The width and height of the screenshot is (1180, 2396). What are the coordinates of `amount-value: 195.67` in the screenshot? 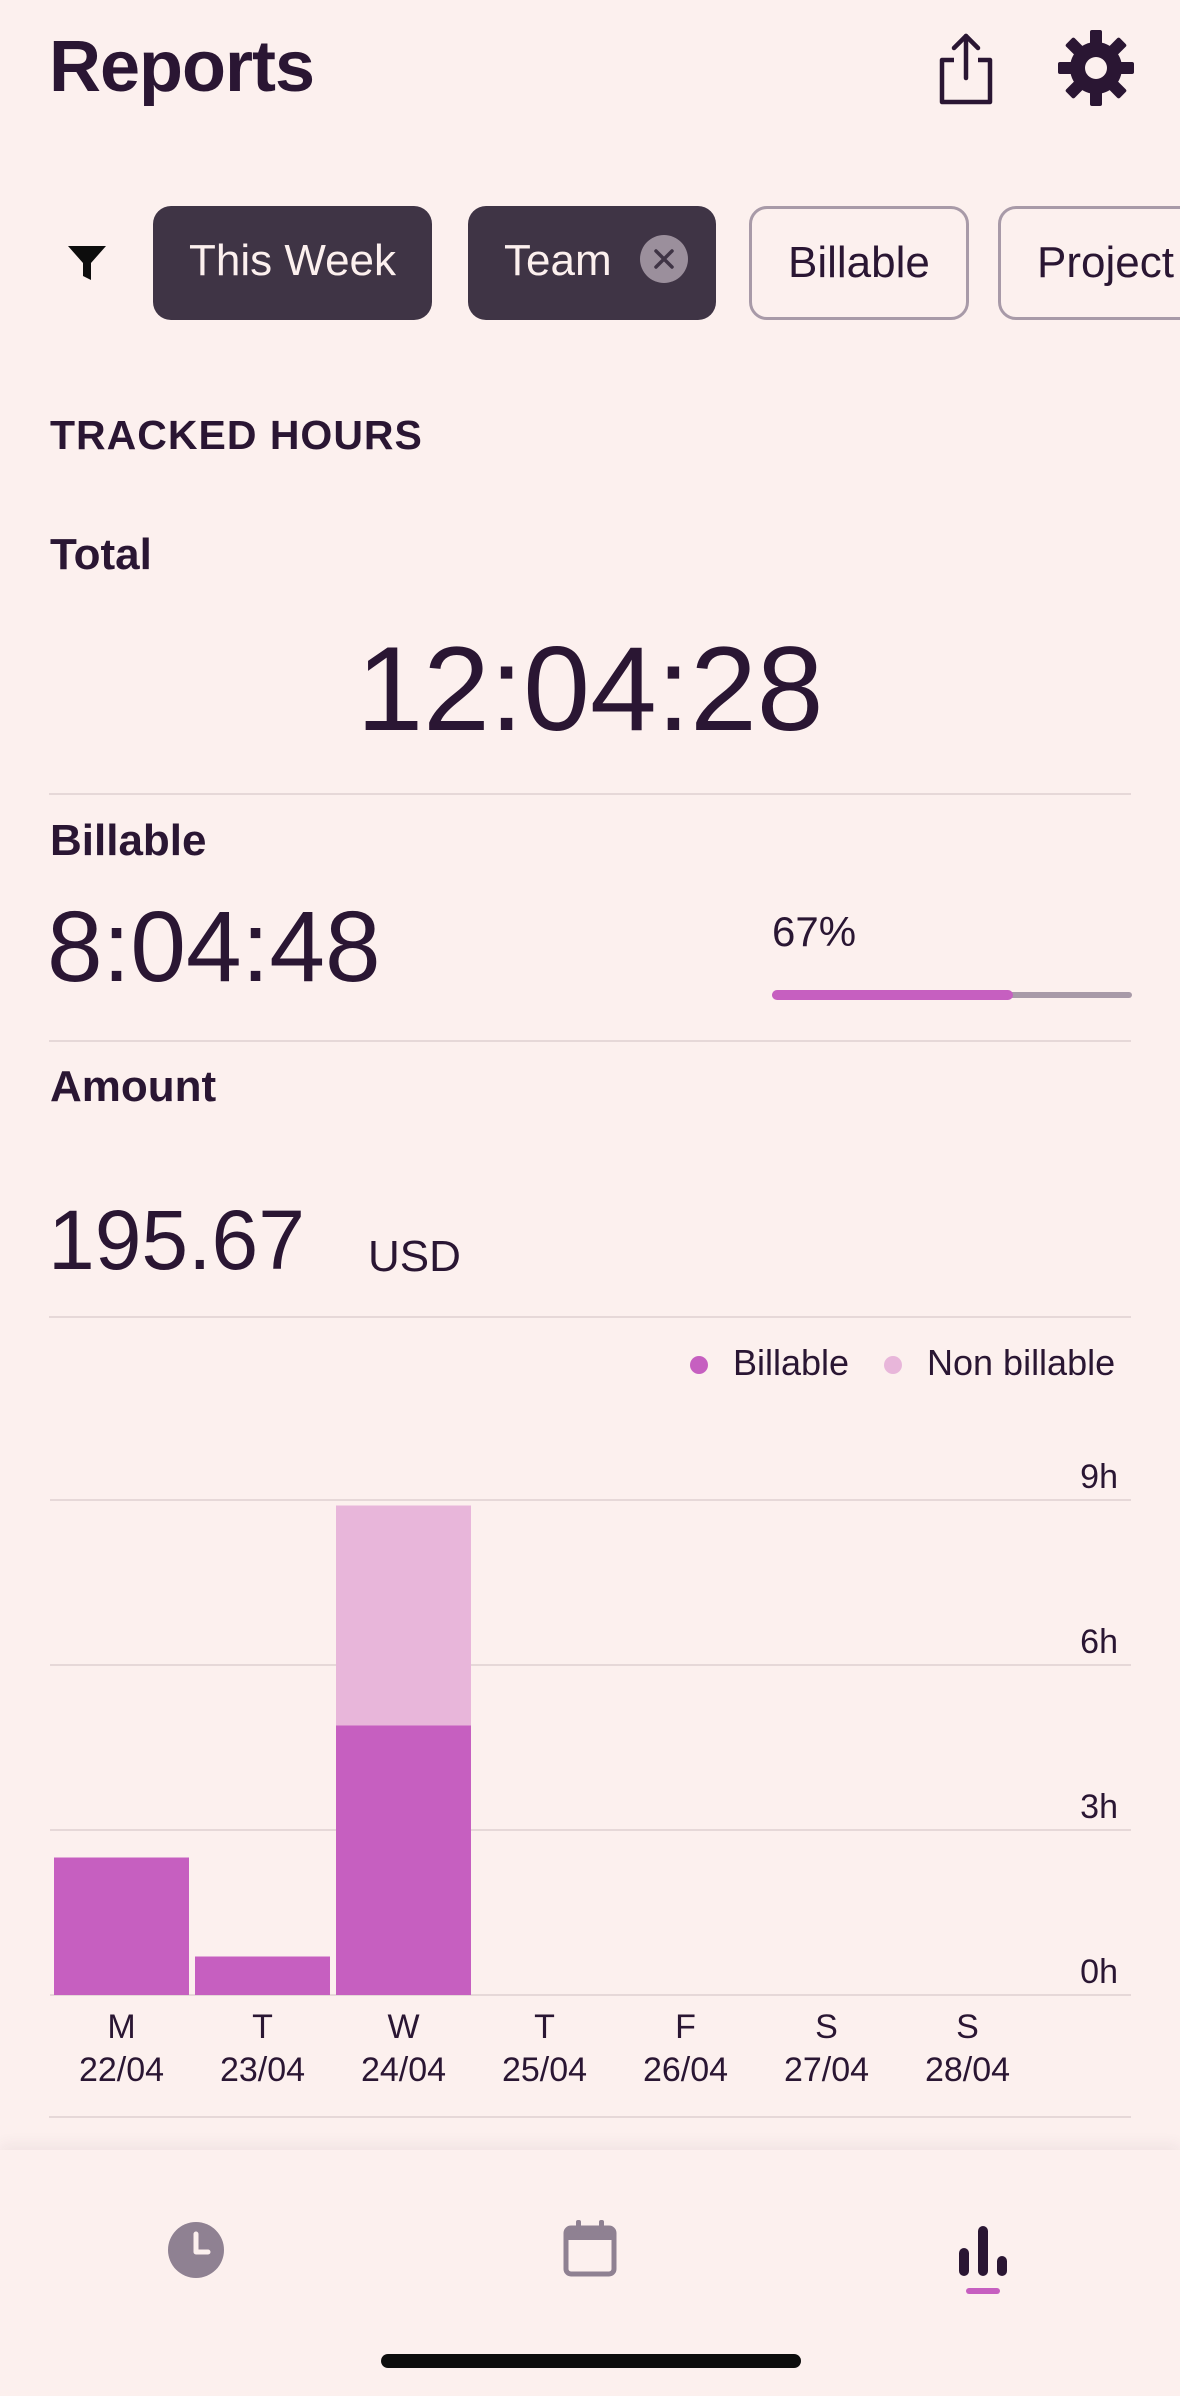 It's located at (176, 1240).